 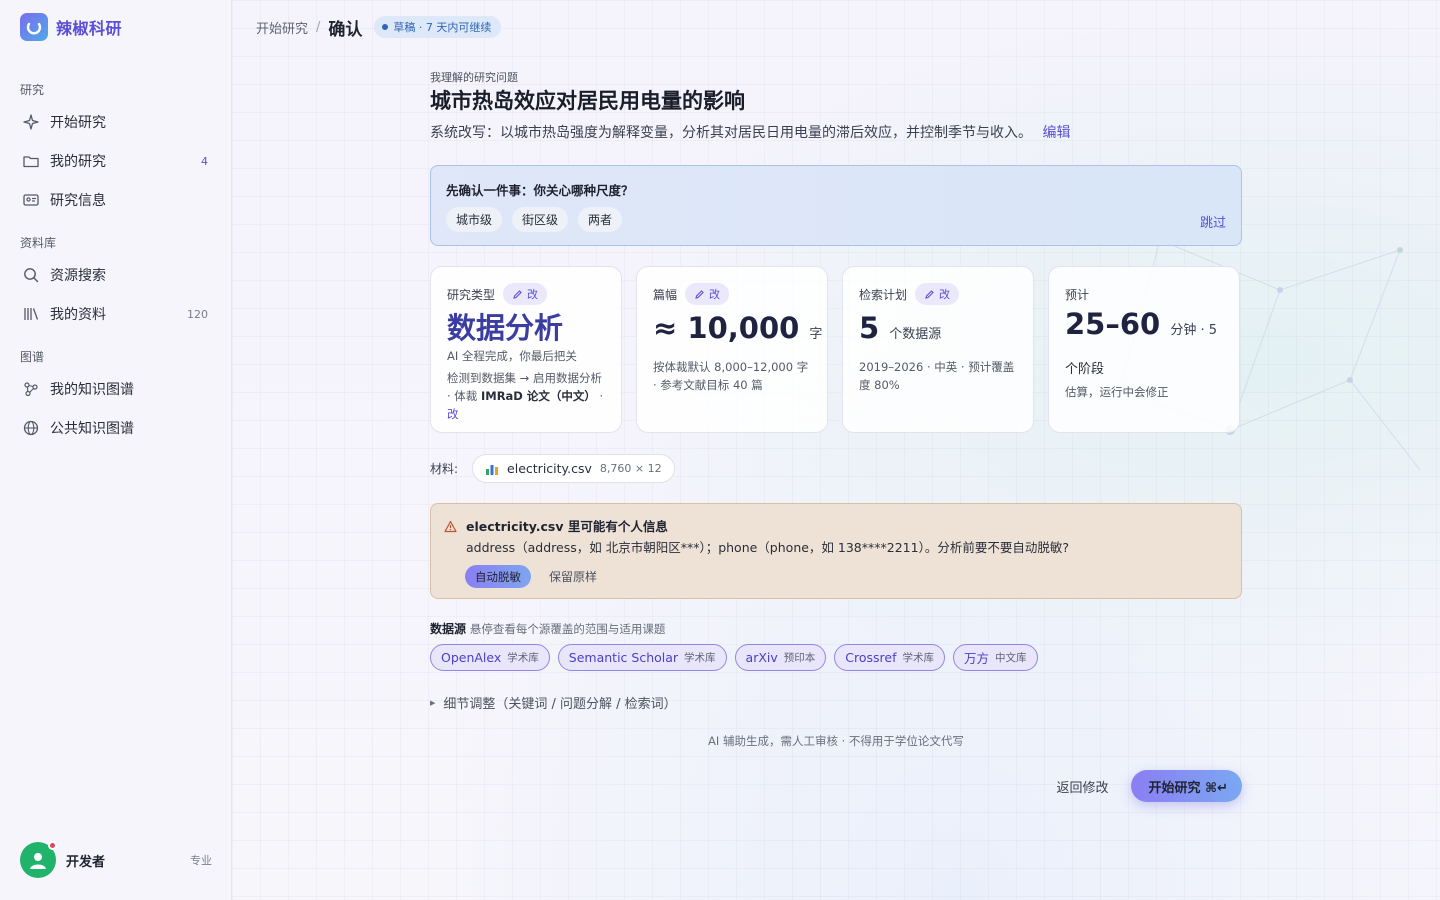 I want to click on scale-option-city: 城市级, so click(x=474, y=219).